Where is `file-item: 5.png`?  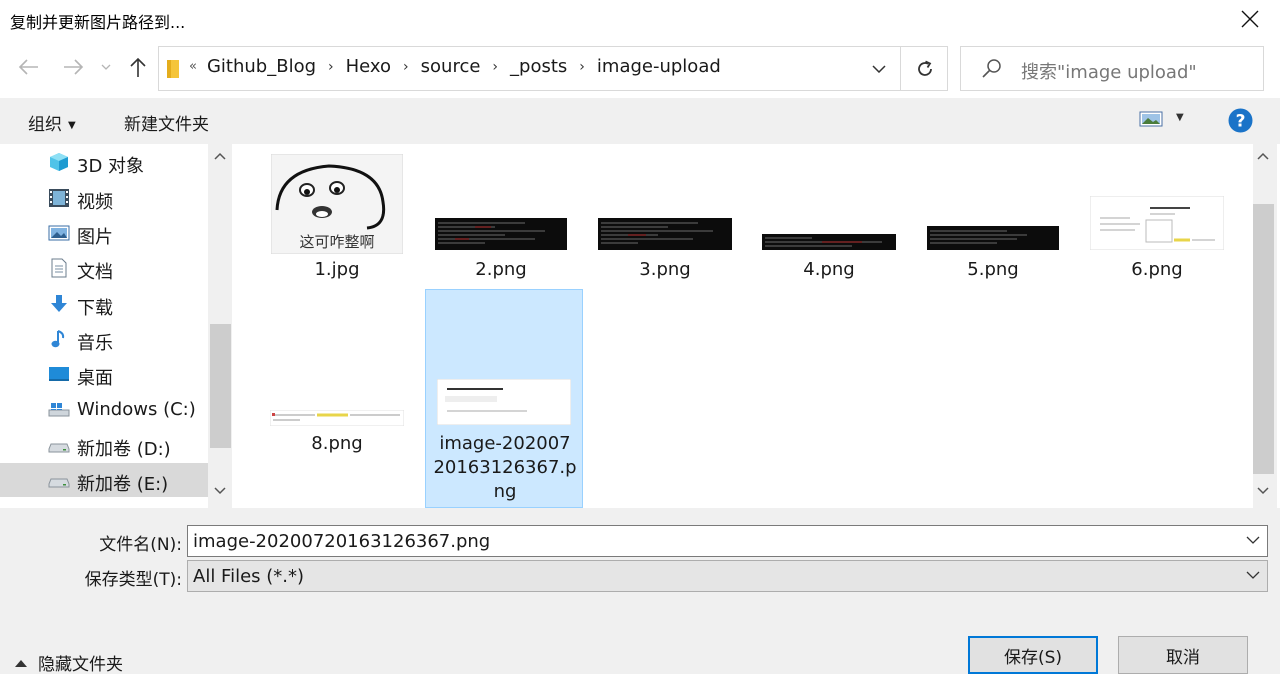
file-item: 5.png is located at coordinates (993, 217).